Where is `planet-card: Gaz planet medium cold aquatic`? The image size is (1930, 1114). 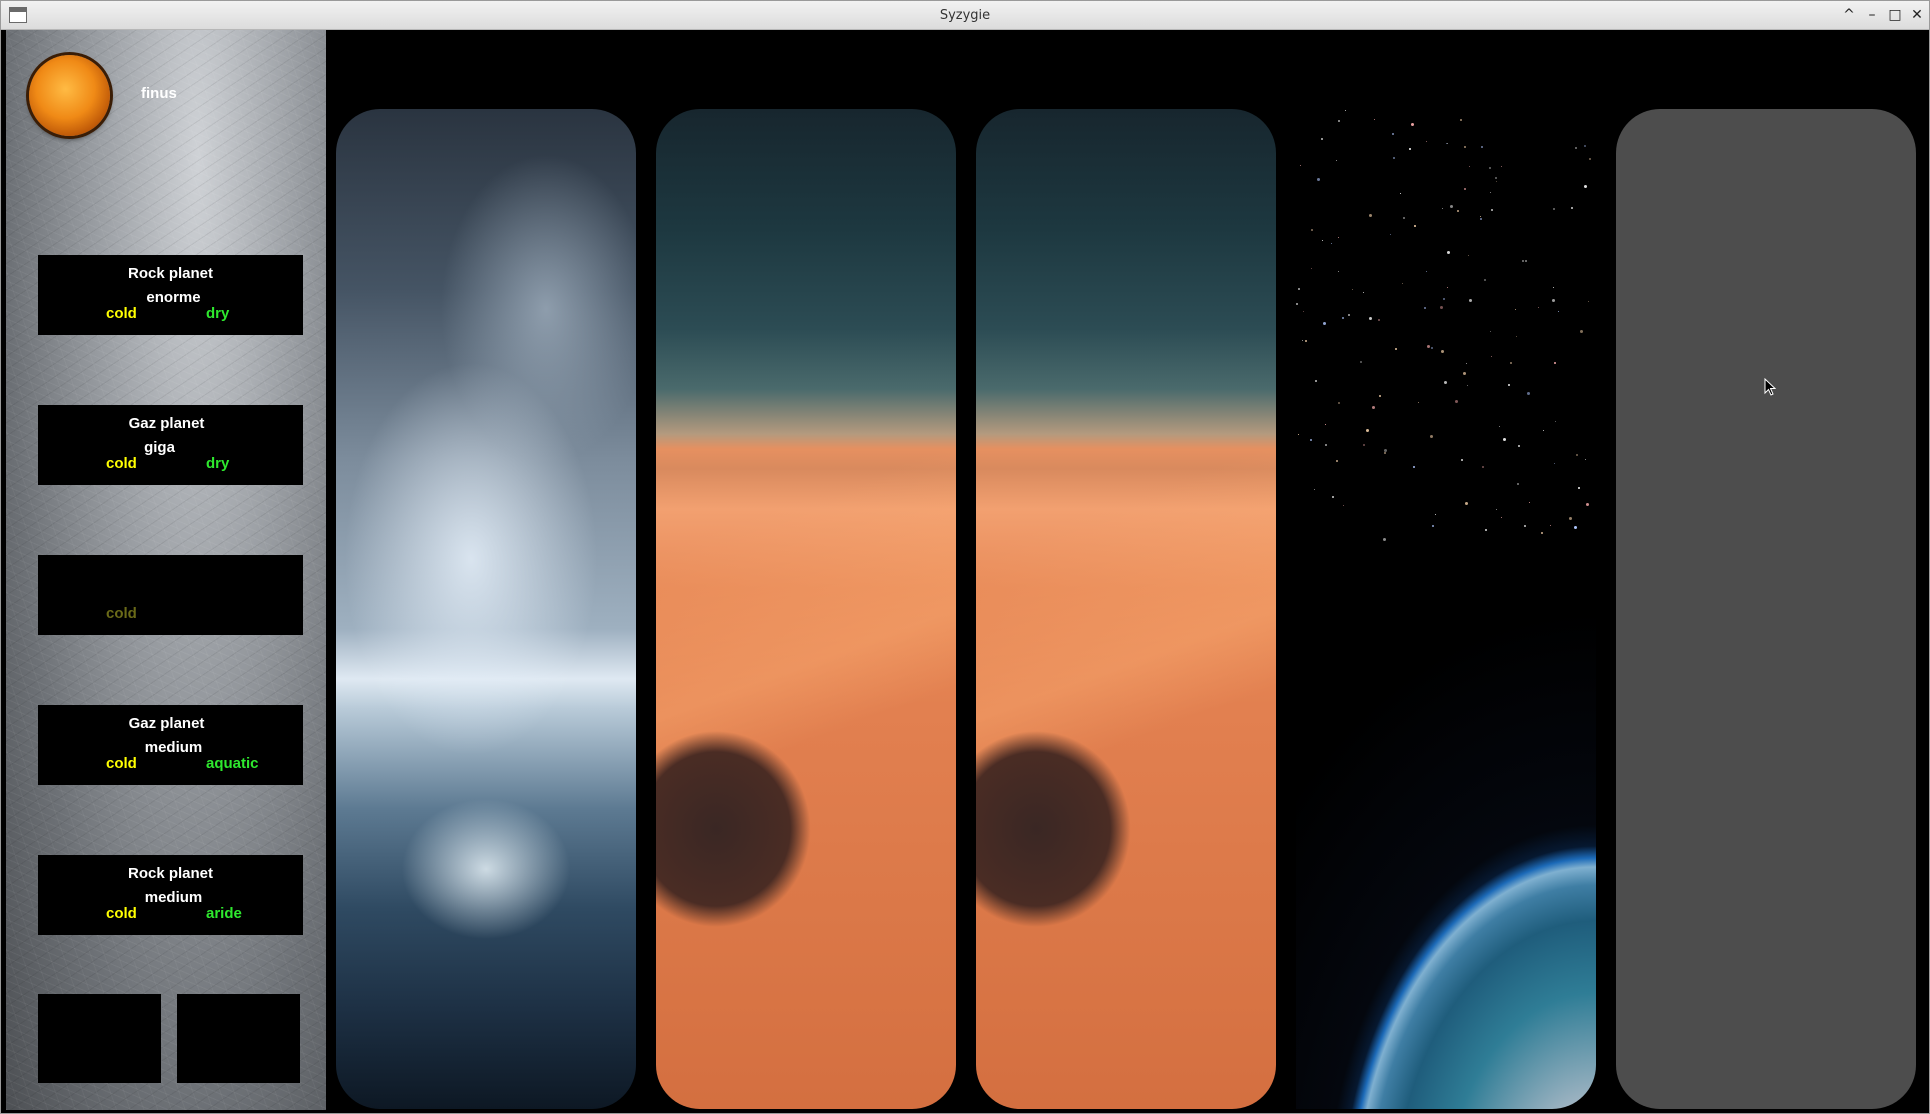 planet-card: Gaz planet medium cold aquatic is located at coordinates (170, 745).